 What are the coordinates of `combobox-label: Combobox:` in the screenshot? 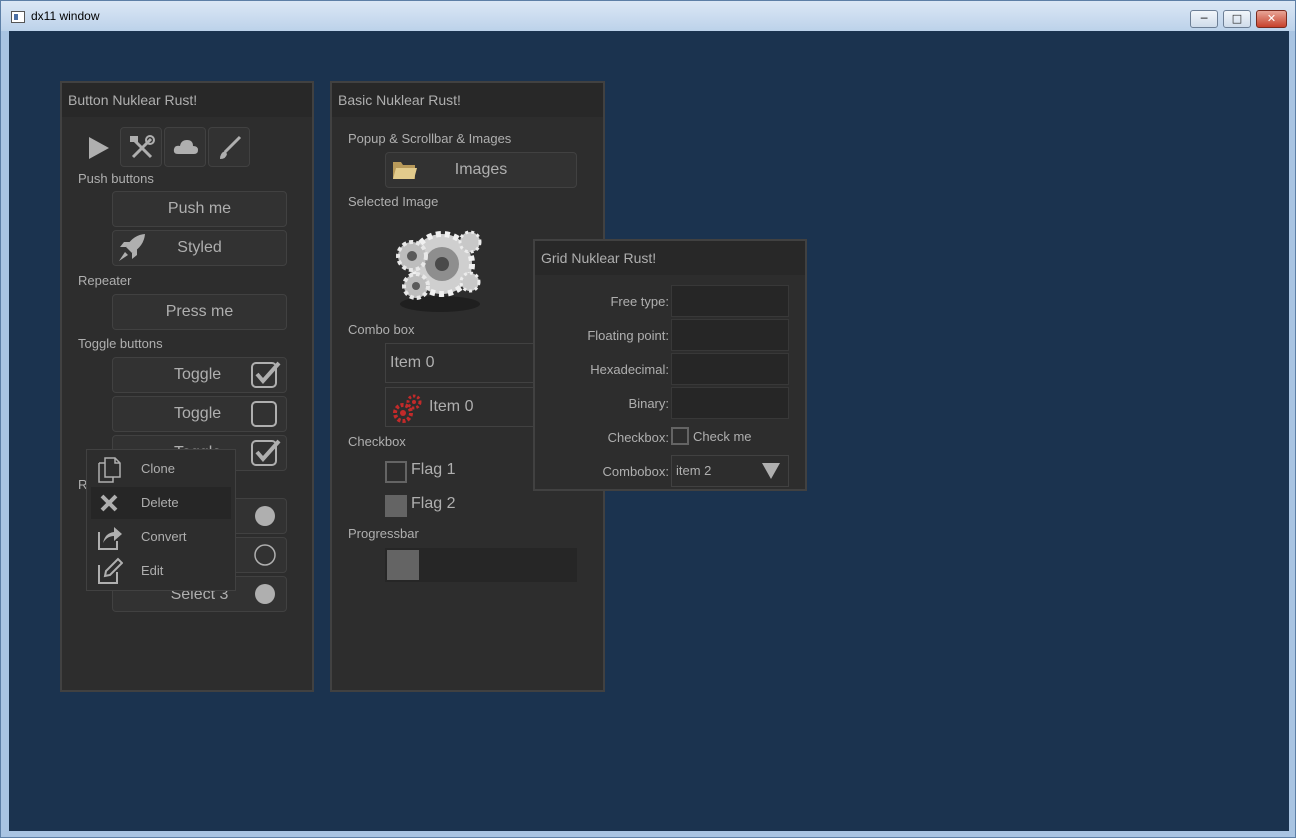 It's located at (635, 471).